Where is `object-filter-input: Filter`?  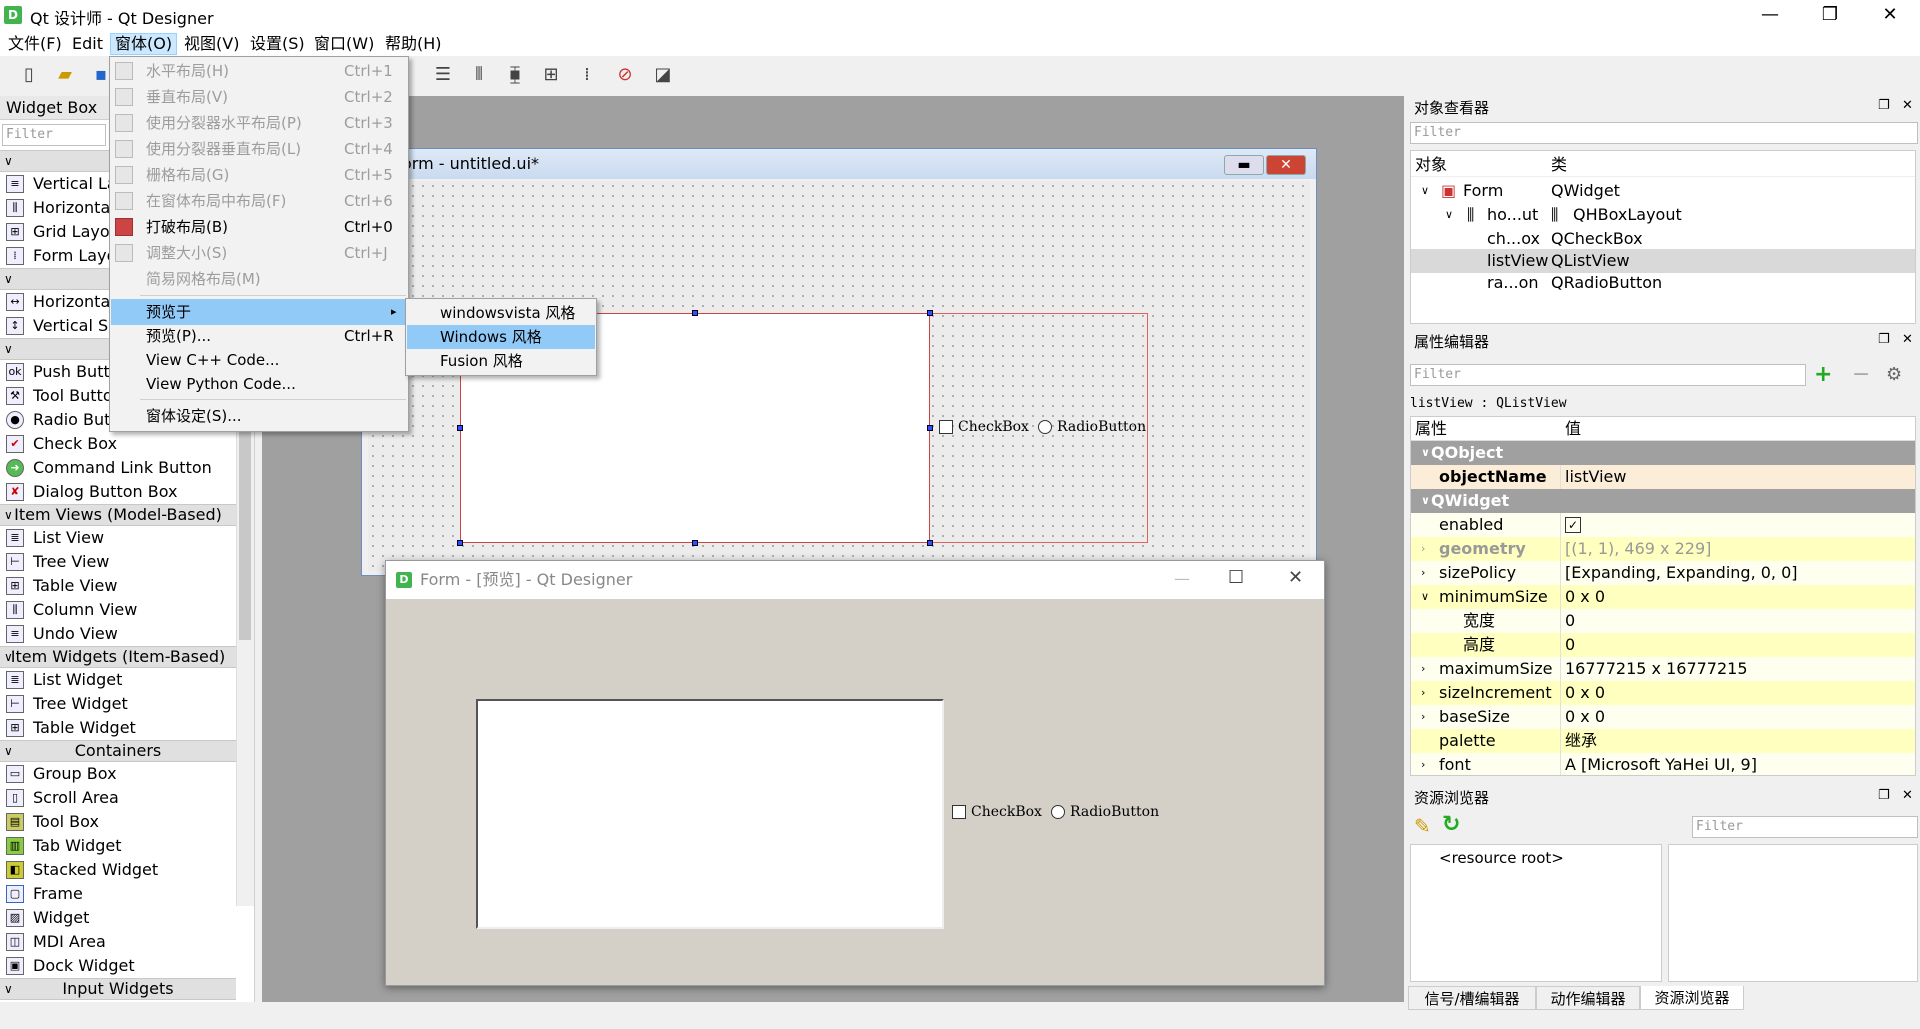
object-filter-input: Filter is located at coordinates (1664, 133).